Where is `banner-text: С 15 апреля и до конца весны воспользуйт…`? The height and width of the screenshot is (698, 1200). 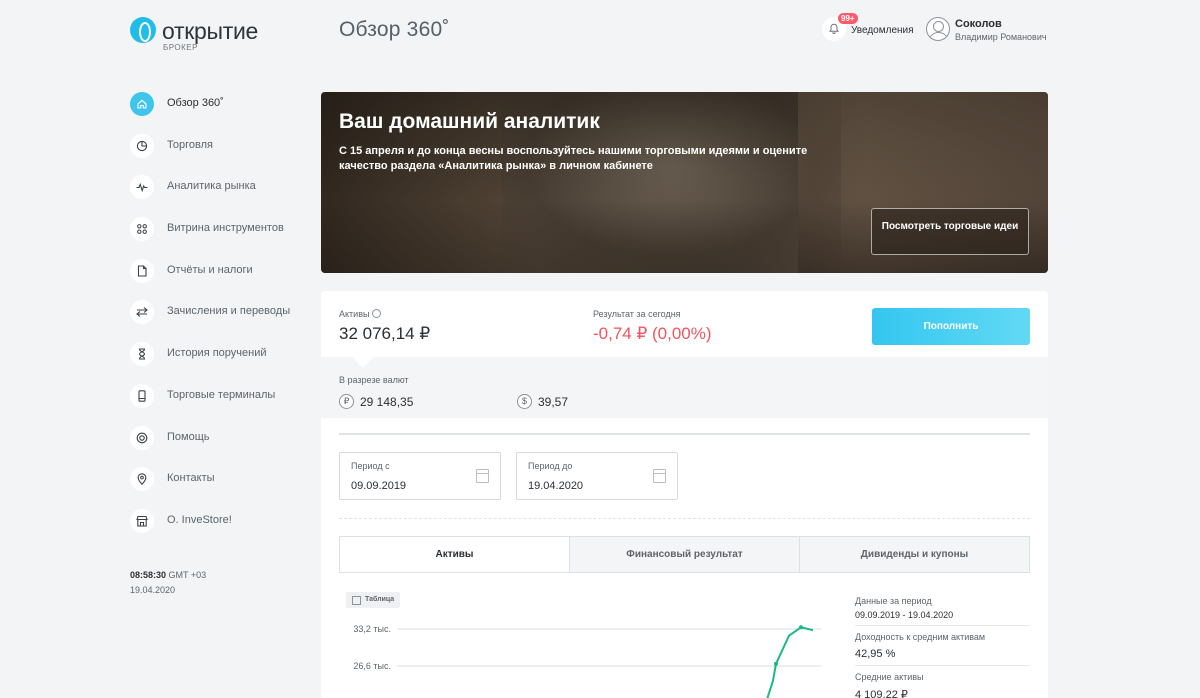 banner-text: С 15 апреля и до конца весны воспользуйт… is located at coordinates (573, 158).